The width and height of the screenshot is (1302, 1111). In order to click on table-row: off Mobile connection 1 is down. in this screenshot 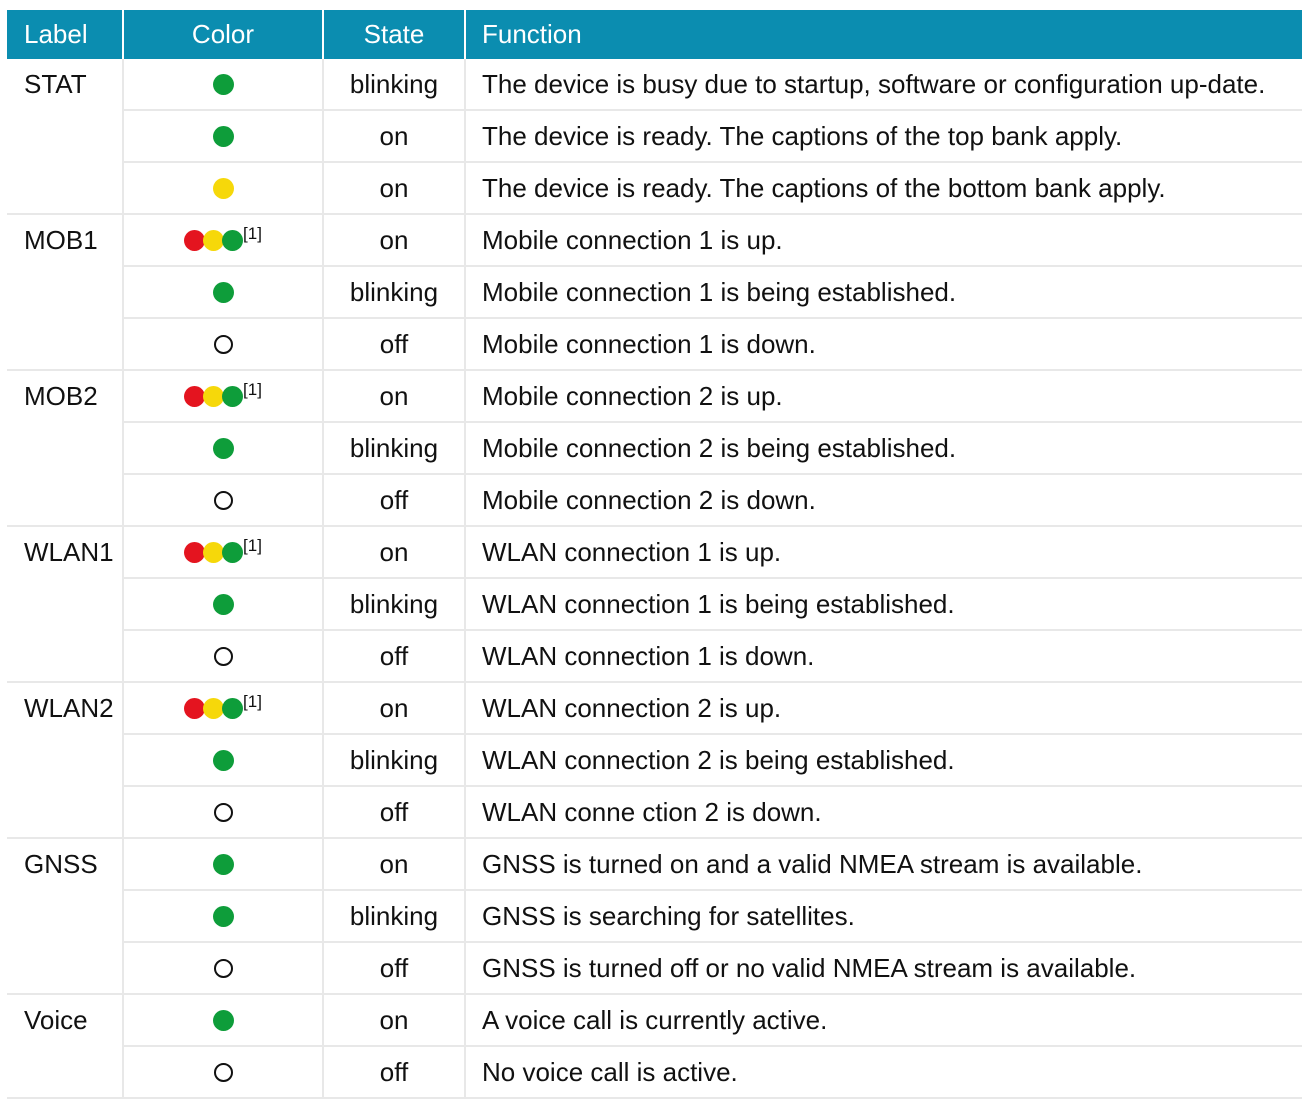, I will do `click(654, 344)`.